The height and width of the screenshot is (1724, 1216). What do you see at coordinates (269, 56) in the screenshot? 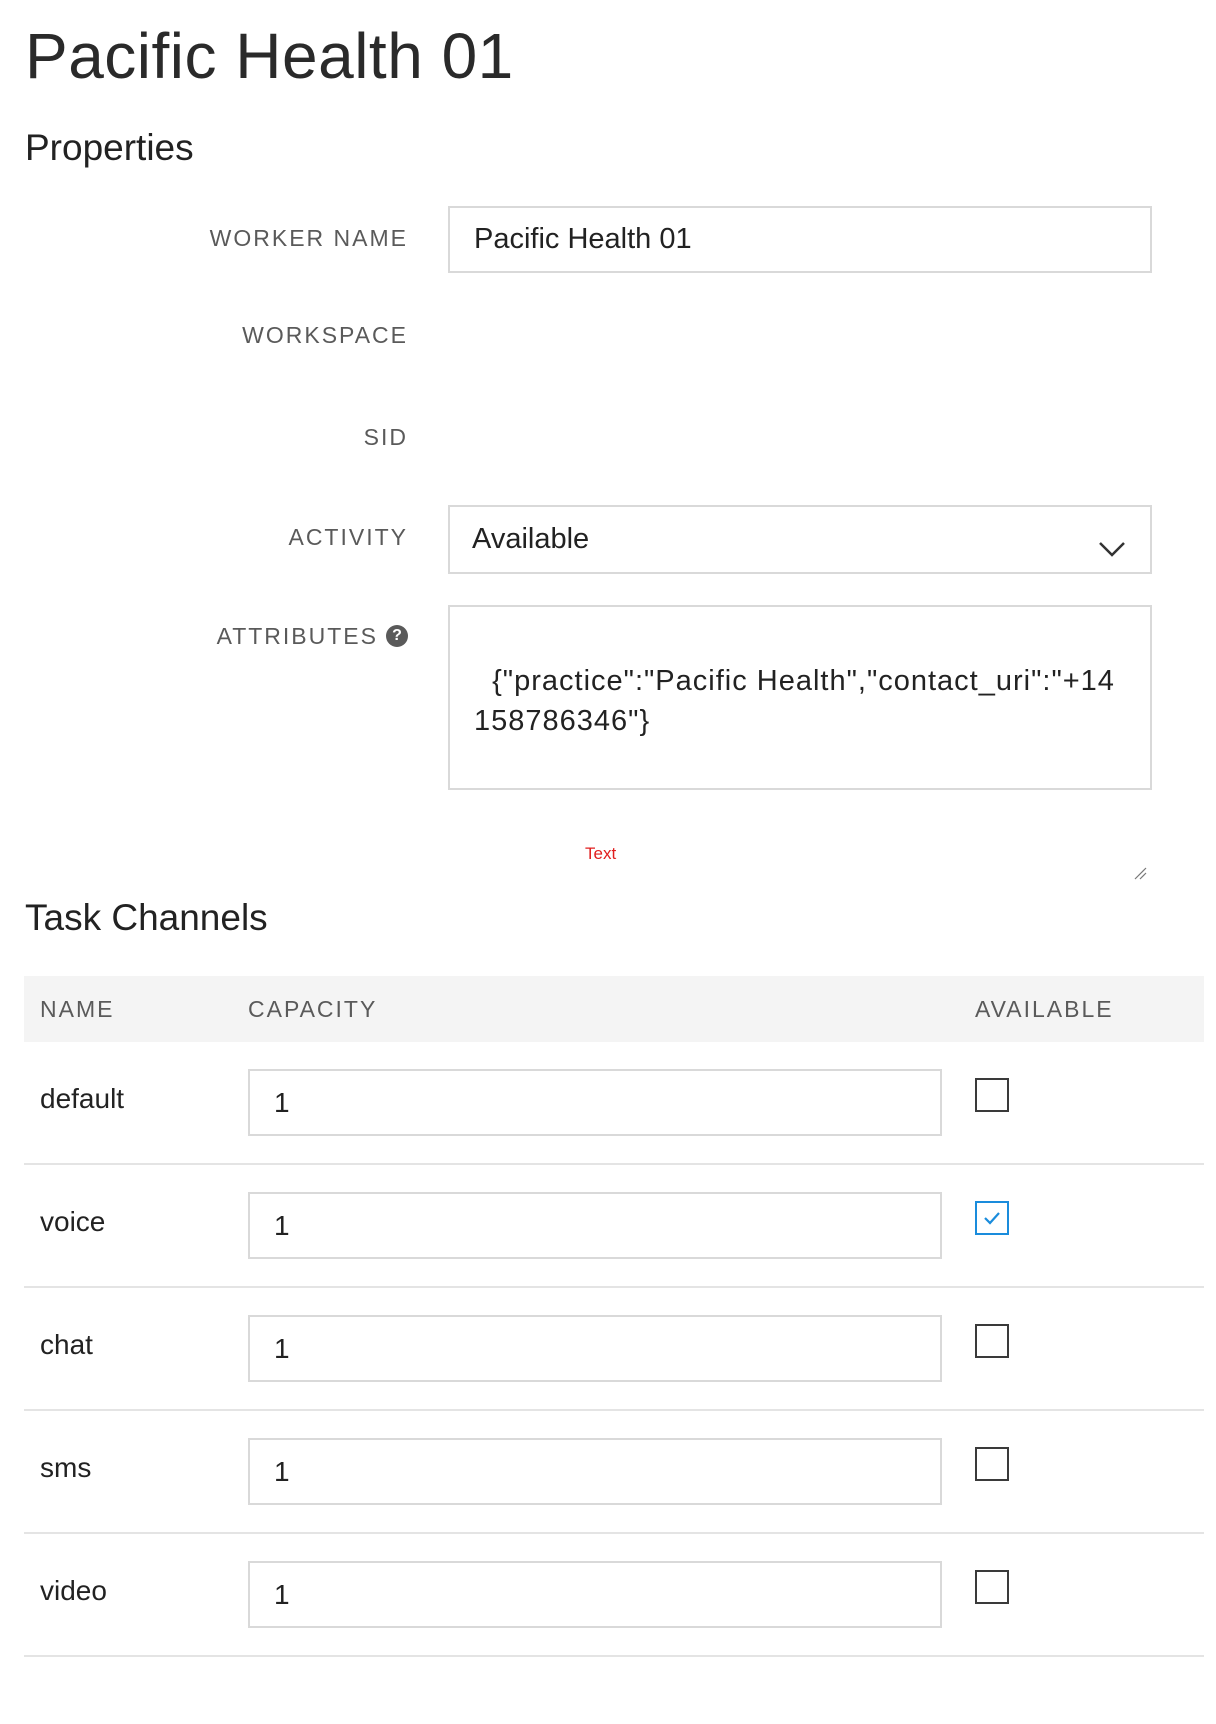
I see `page-title: Pacific Health 01` at bounding box center [269, 56].